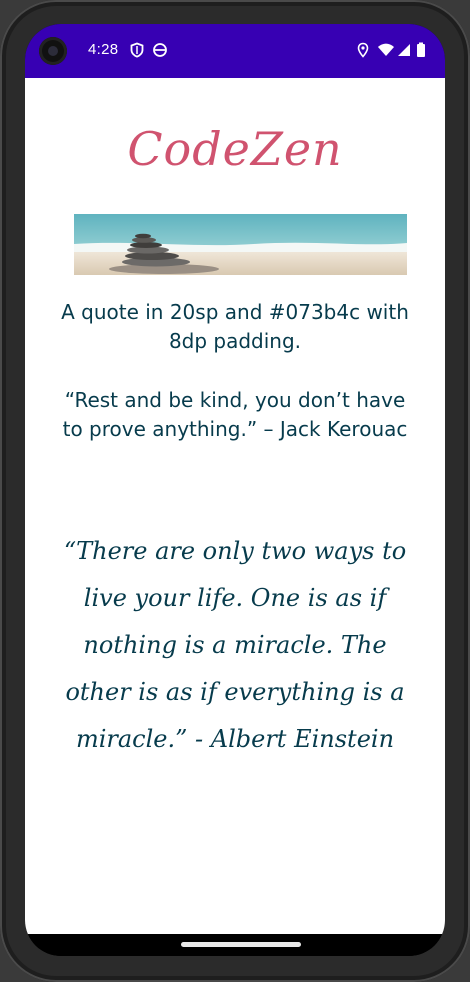  Describe the element at coordinates (404, 50) in the screenshot. I see `cellular-icon` at that location.